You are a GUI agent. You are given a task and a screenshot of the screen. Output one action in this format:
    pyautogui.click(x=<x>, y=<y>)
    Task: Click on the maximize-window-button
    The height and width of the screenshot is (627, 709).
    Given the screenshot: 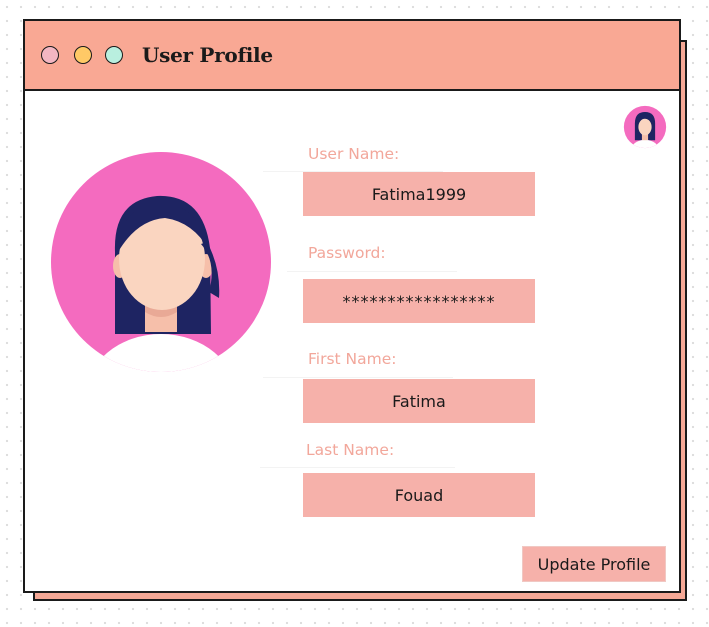 What is the action you would take?
    pyautogui.click(x=114, y=55)
    